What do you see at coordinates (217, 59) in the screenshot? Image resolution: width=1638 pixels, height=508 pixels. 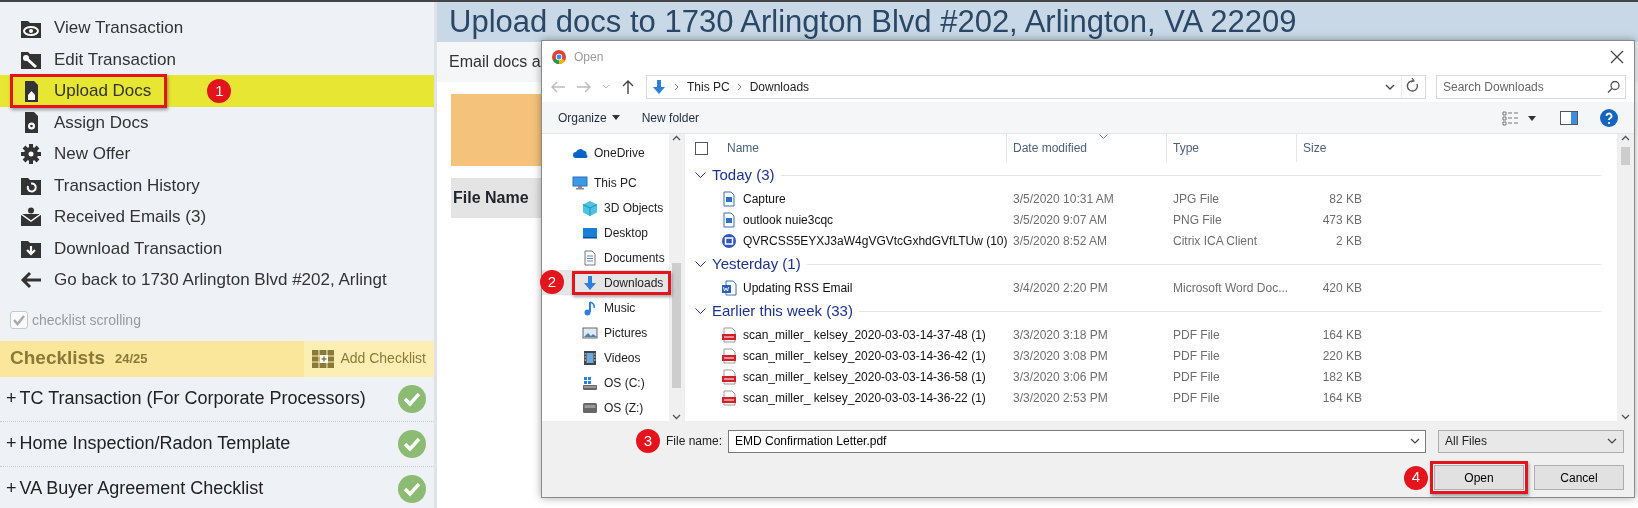 I see `menu-item: Edit Transaction` at bounding box center [217, 59].